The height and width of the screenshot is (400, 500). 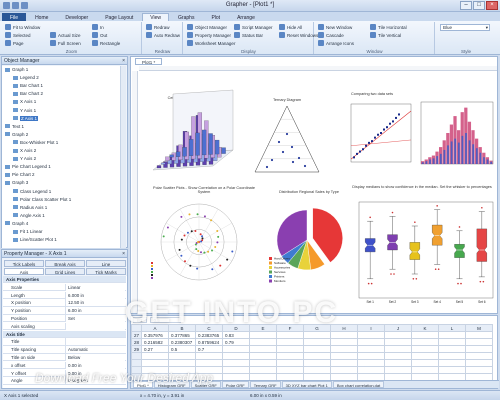 I want to click on grid-cell: 0.83, so click(x=236, y=335).